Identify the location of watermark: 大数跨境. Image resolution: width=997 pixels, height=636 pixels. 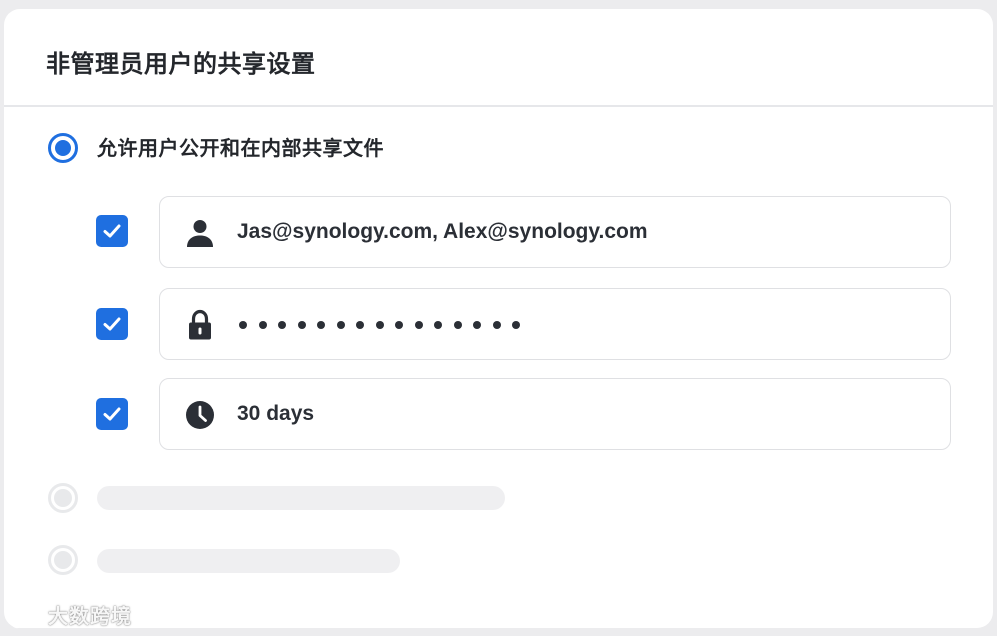
(70, 617).